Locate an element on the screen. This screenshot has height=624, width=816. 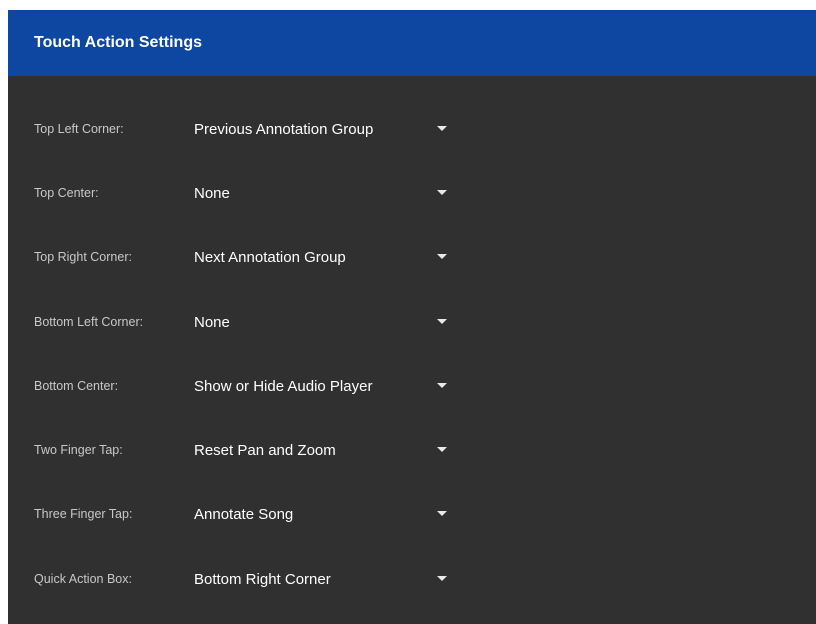
setting-row-bottom-left-corner: Bottom Left Corner: None is located at coordinates (412, 322).